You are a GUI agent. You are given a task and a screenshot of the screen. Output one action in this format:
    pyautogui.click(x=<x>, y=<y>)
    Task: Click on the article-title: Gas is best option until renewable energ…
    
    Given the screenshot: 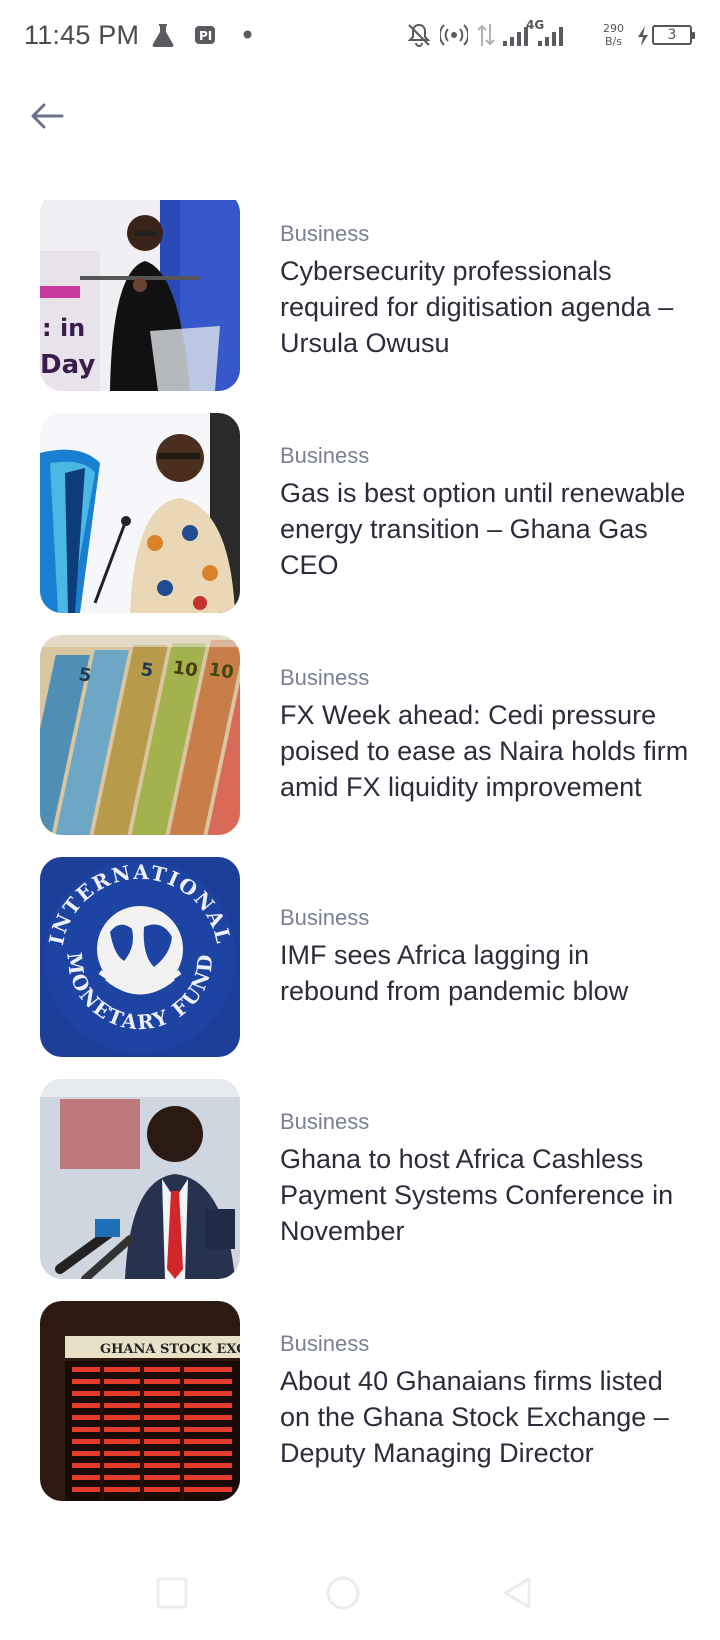 What is the action you would take?
    pyautogui.click(x=483, y=529)
    